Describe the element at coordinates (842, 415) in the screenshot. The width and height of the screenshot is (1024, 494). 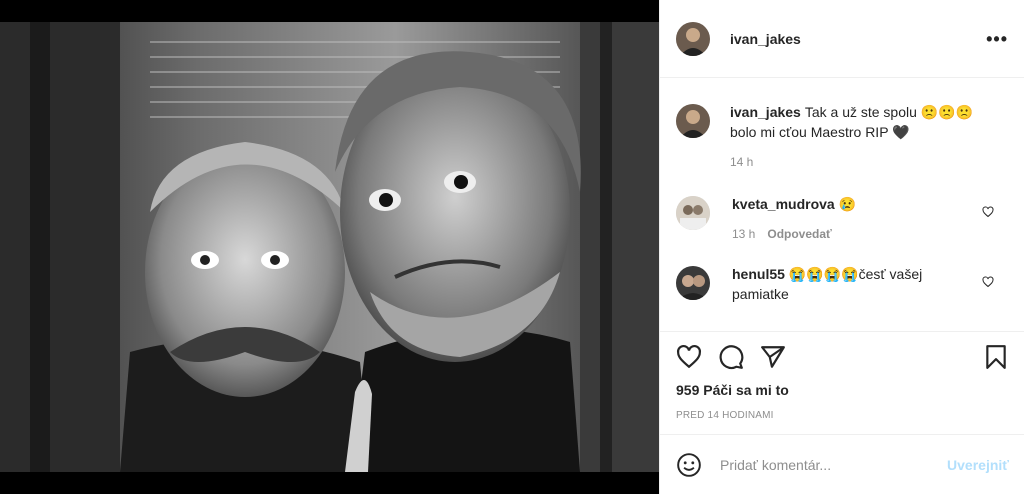
I see `post-timestamp: PRED 14 HODINAMI` at that location.